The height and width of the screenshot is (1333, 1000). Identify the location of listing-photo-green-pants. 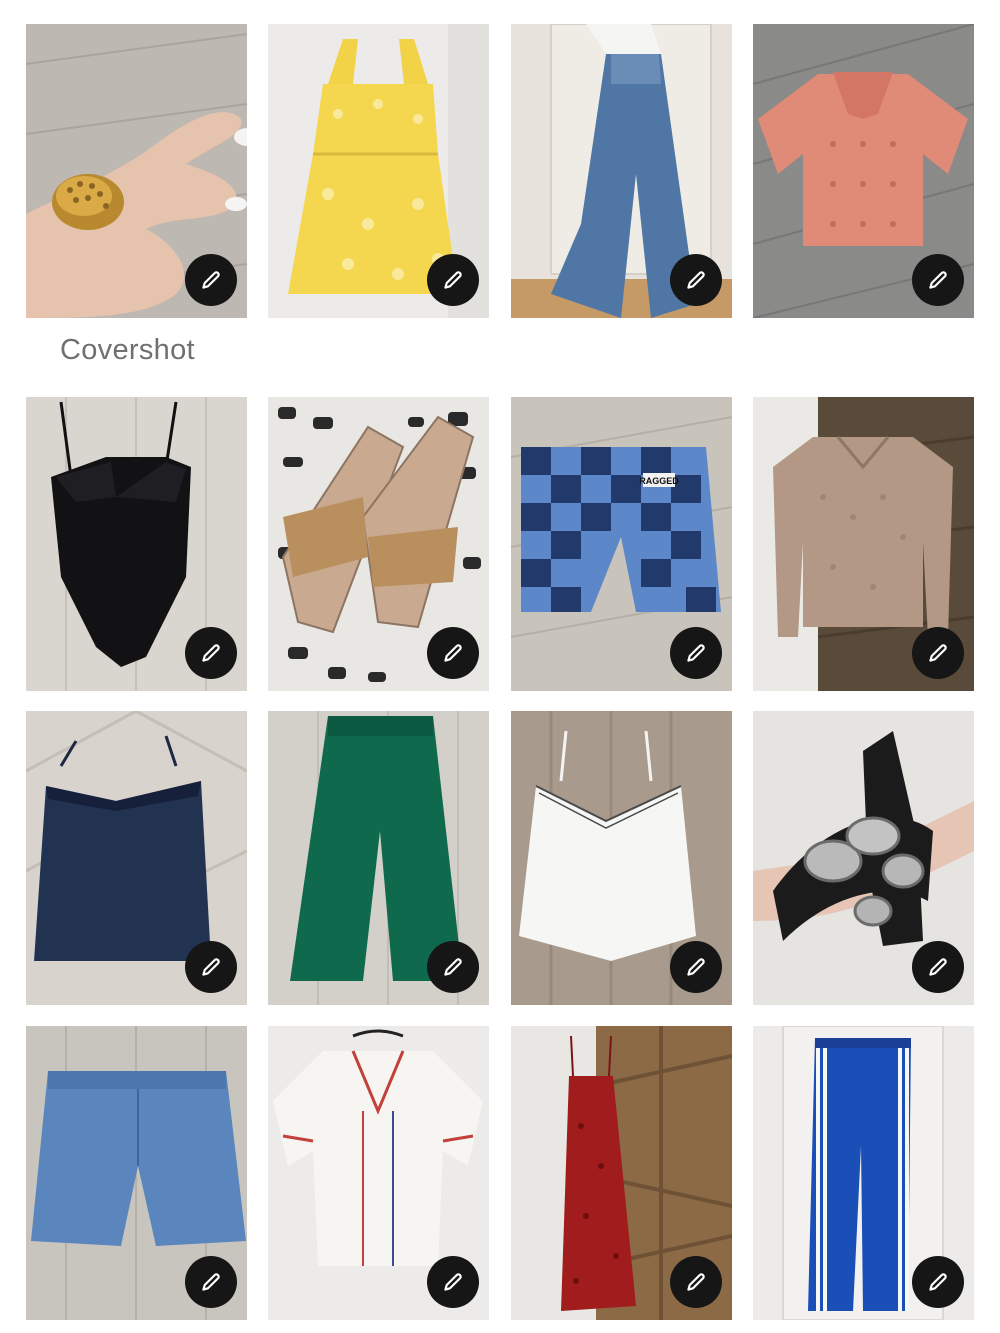
(378, 858).